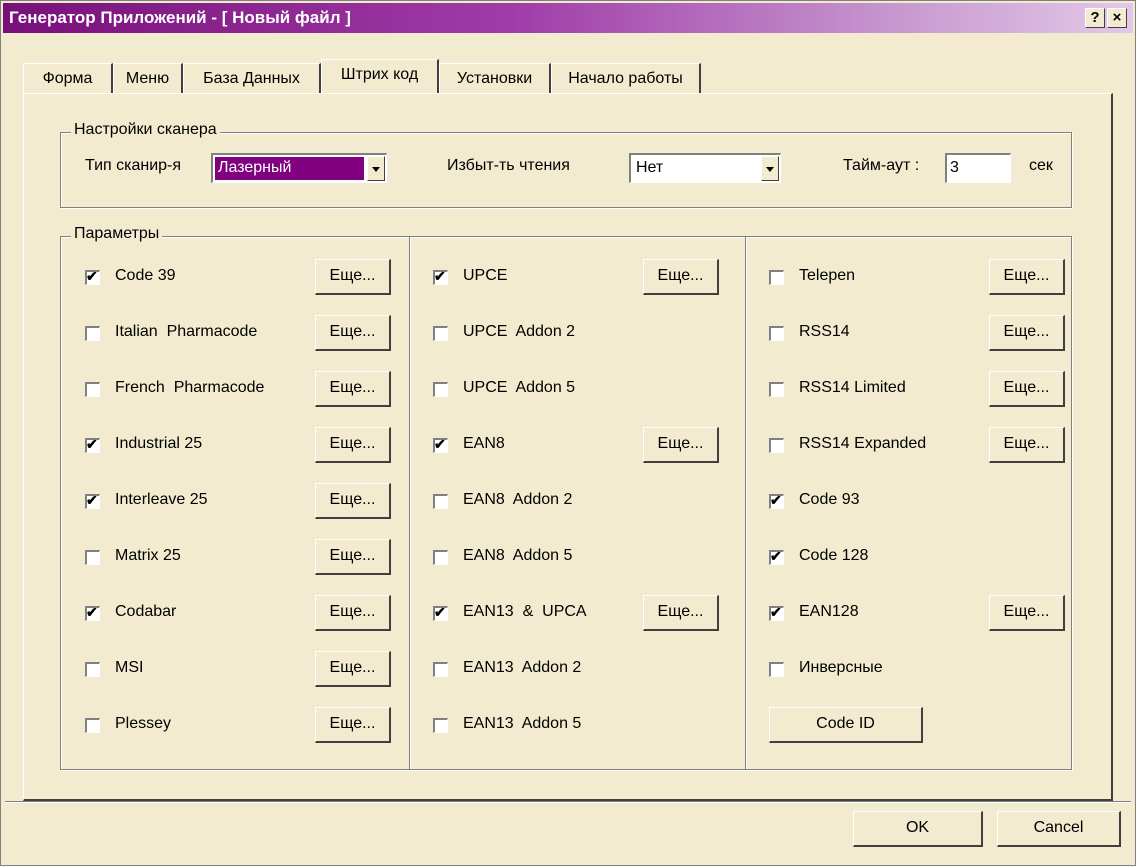 The image size is (1136, 866). I want to click on tab-barcode: Штрих код, so click(380, 76).